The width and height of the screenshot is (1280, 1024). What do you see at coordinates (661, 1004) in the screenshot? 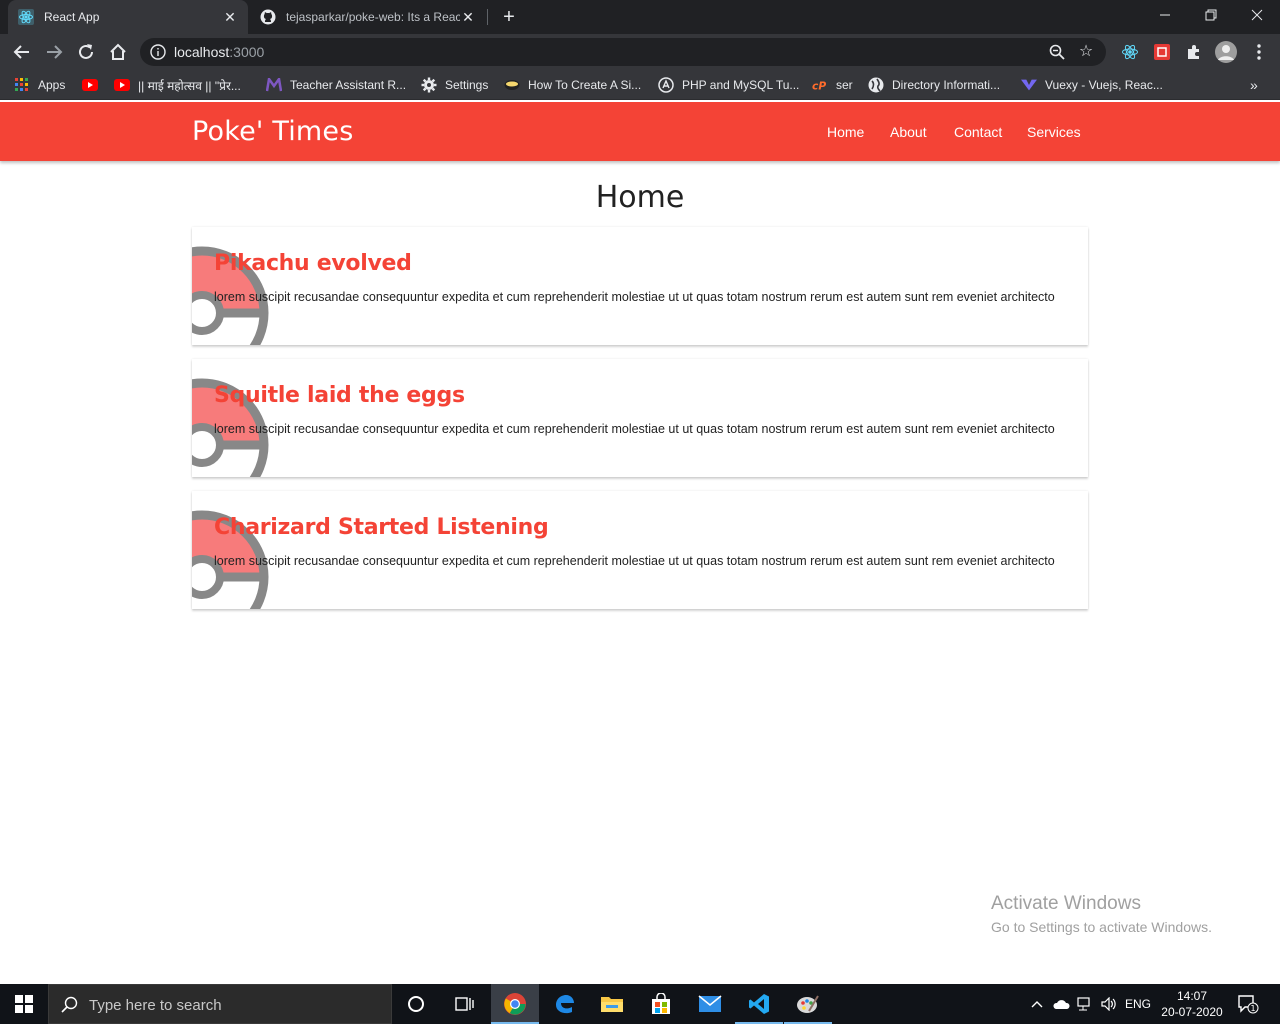
I see `taskbar-store` at bounding box center [661, 1004].